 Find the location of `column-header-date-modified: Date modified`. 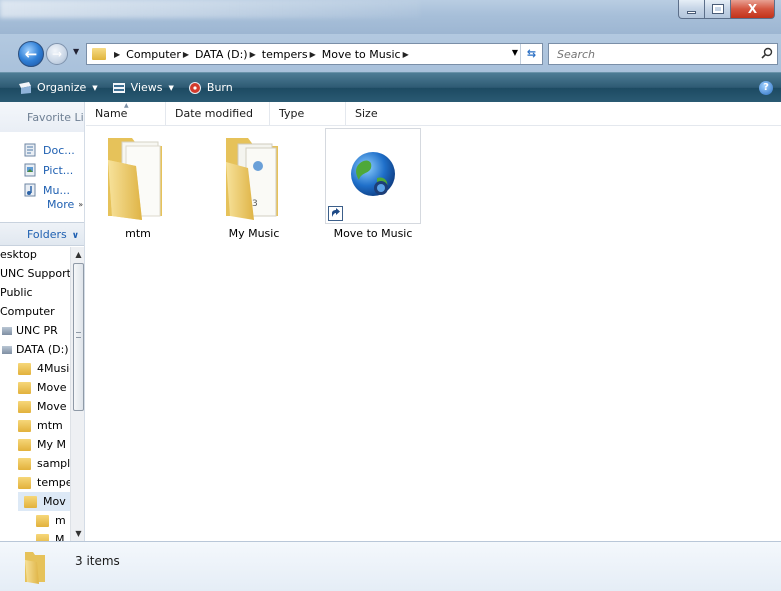

column-header-date-modified: Date modified is located at coordinates (218, 113).